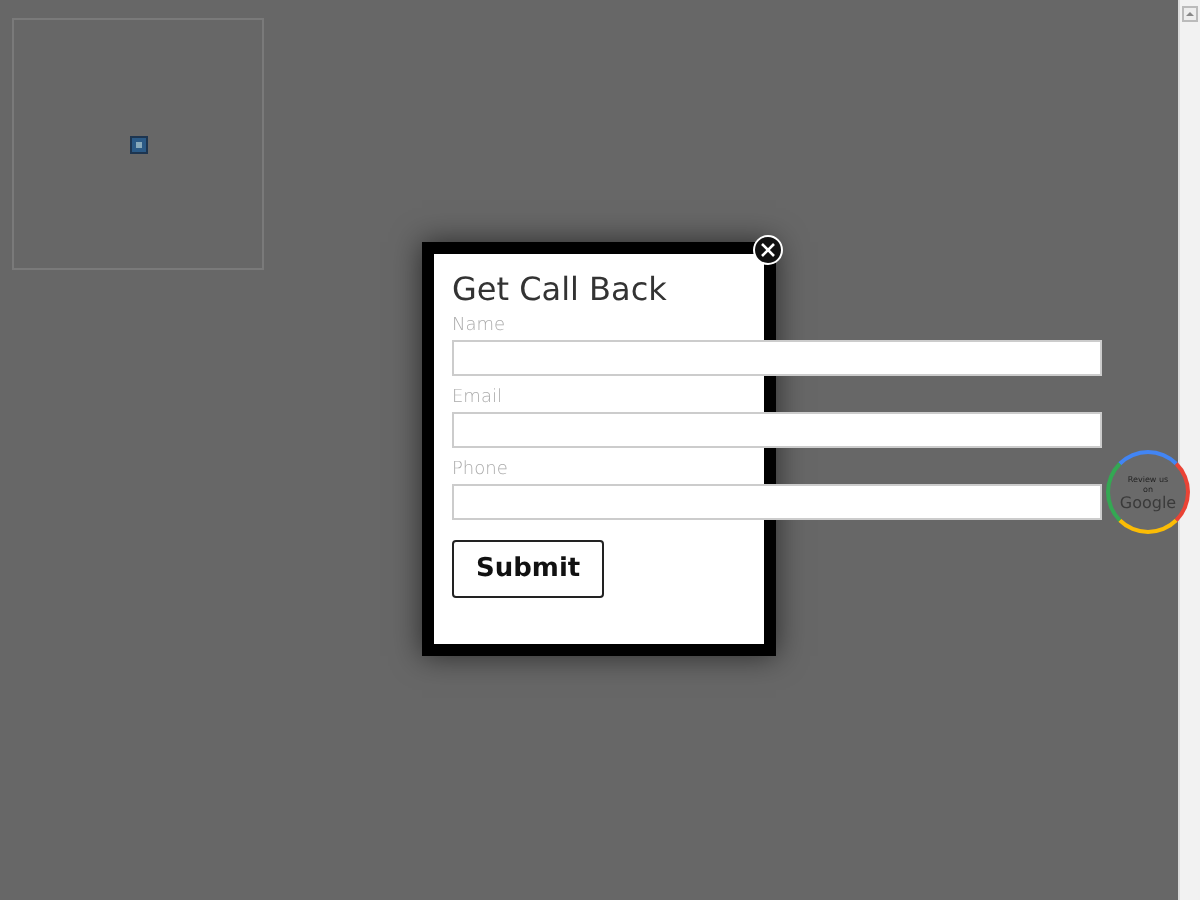  Describe the element at coordinates (481, 470) in the screenshot. I see `field-label: Phone` at that location.